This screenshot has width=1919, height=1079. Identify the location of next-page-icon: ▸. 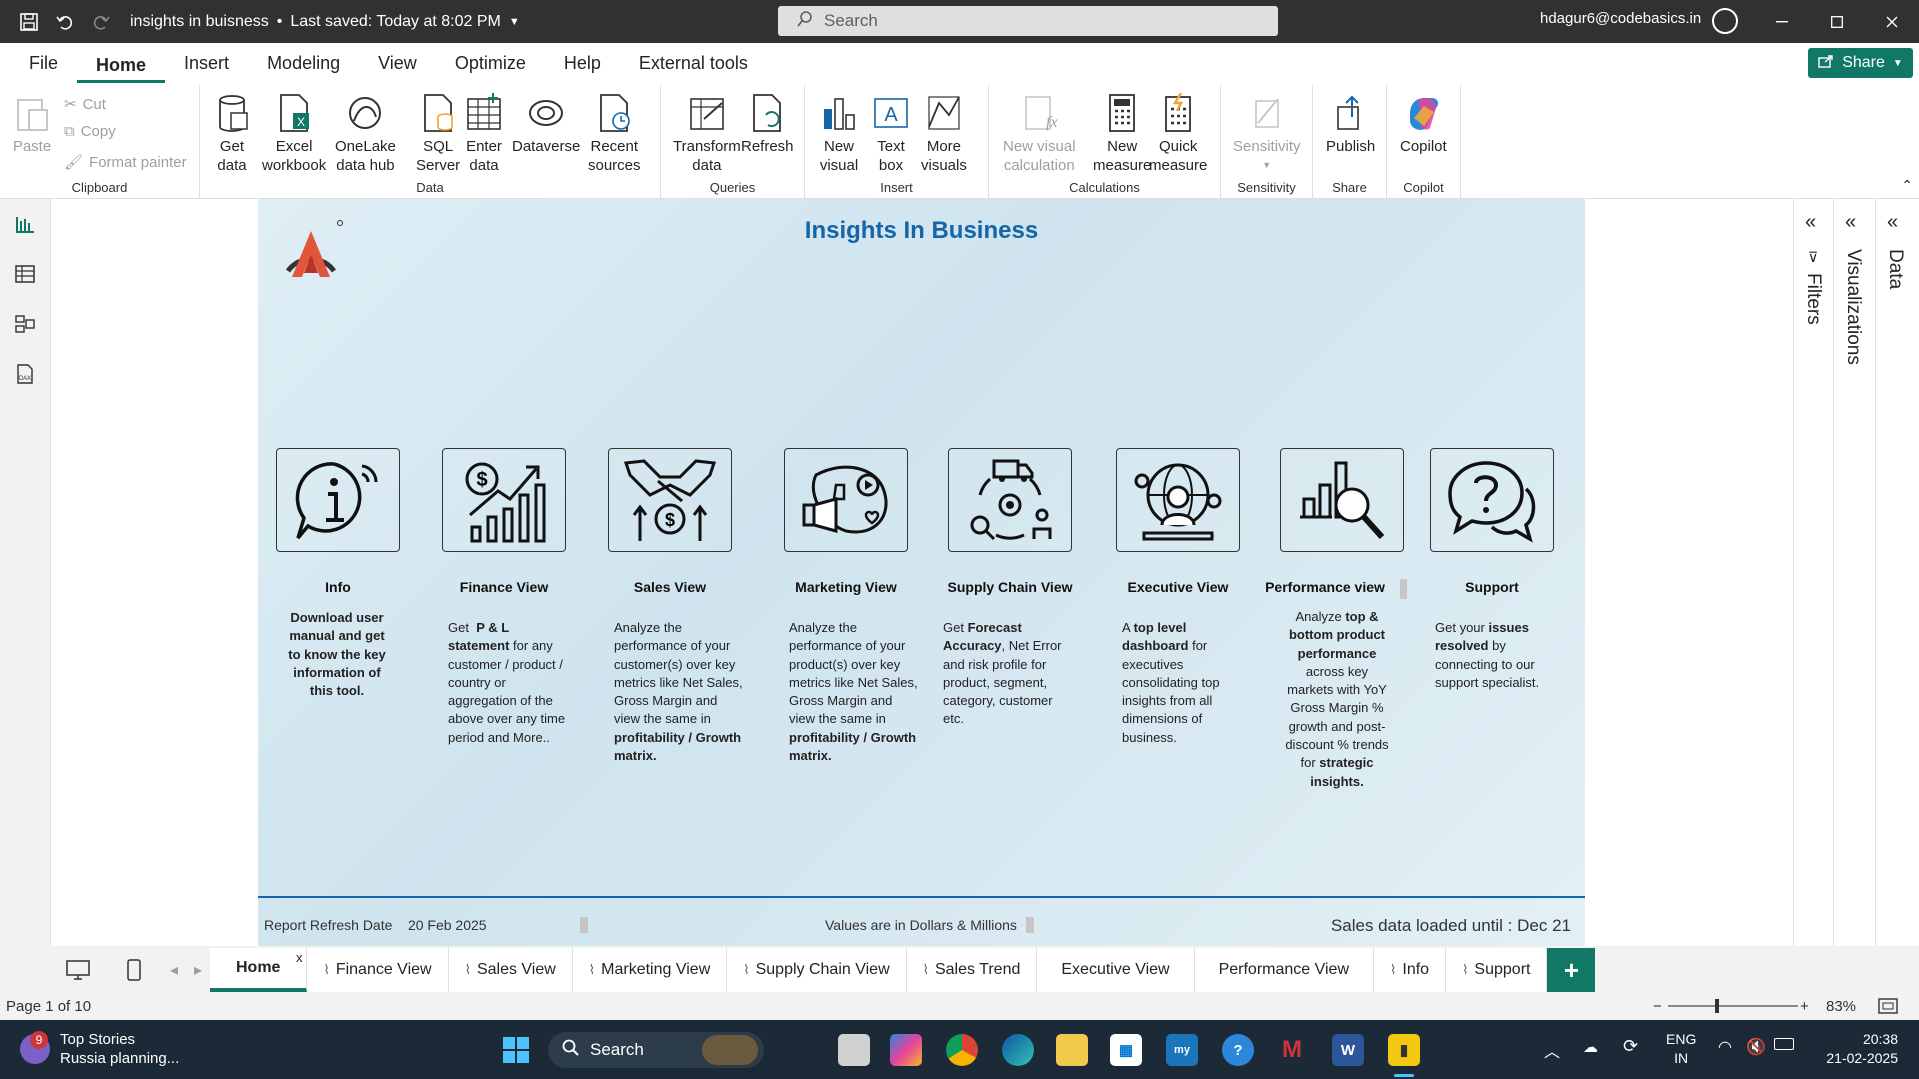
(198, 970).